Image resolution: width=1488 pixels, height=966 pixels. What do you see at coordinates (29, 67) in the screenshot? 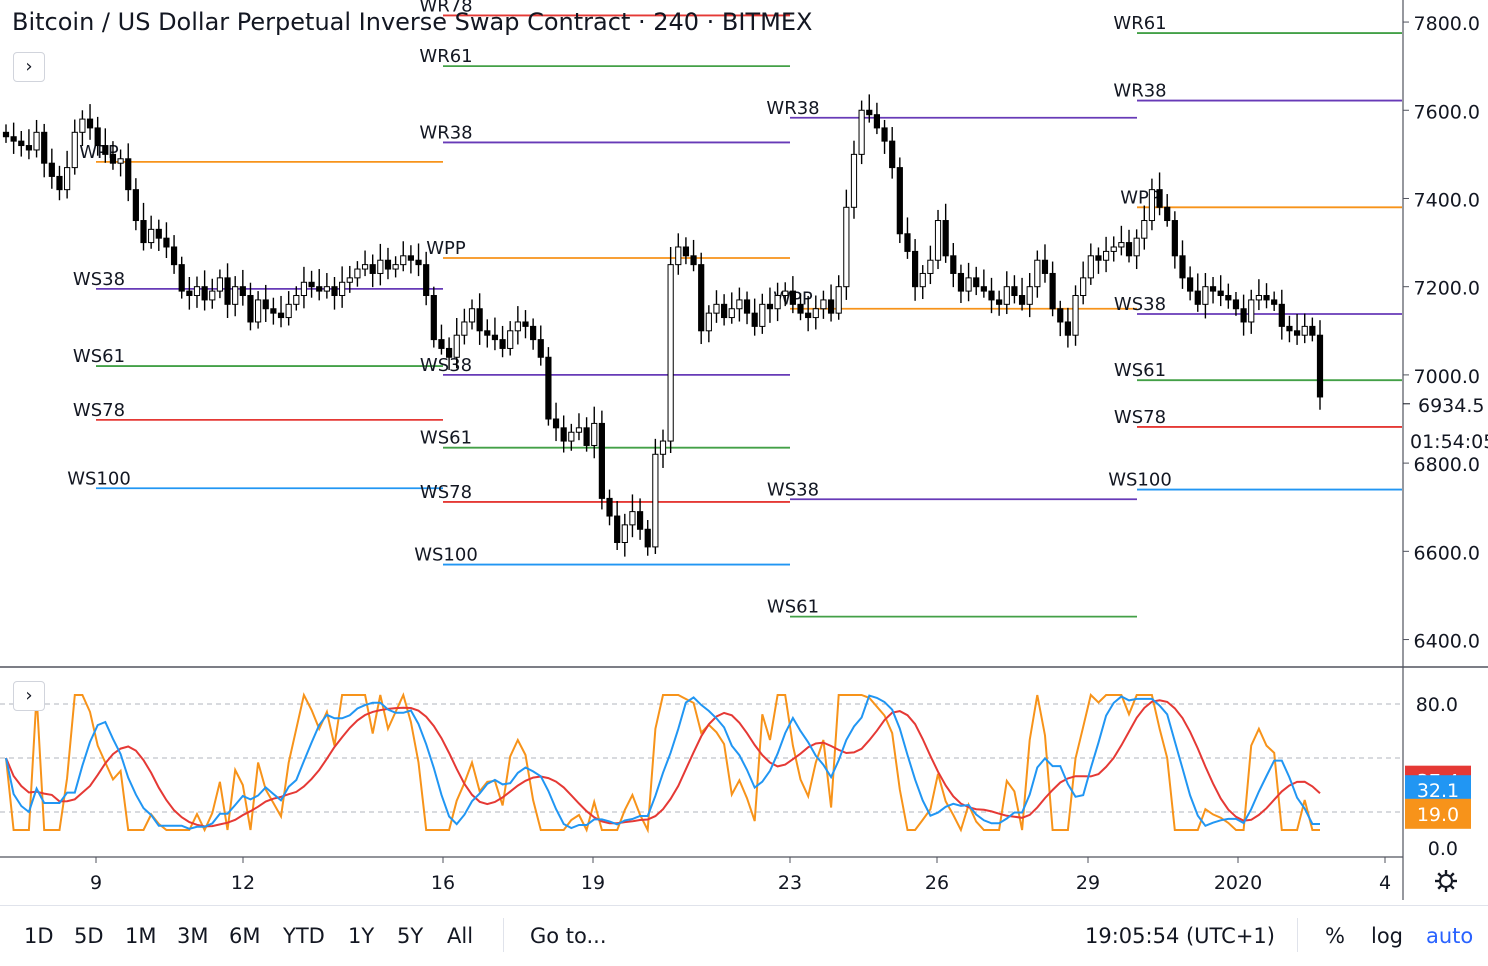
I see `expand-legend-button: ›` at bounding box center [29, 67].